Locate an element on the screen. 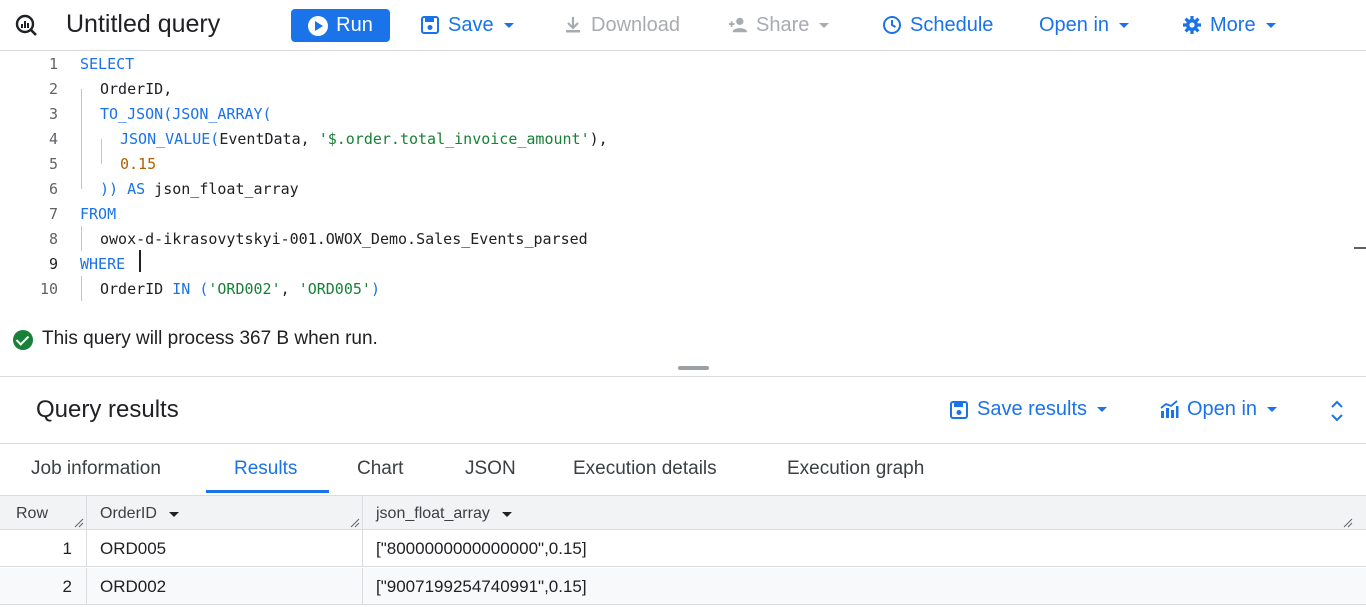  cell-json-float-array: ["9007199254740991",0.15] is located at coordinates (481, 586).